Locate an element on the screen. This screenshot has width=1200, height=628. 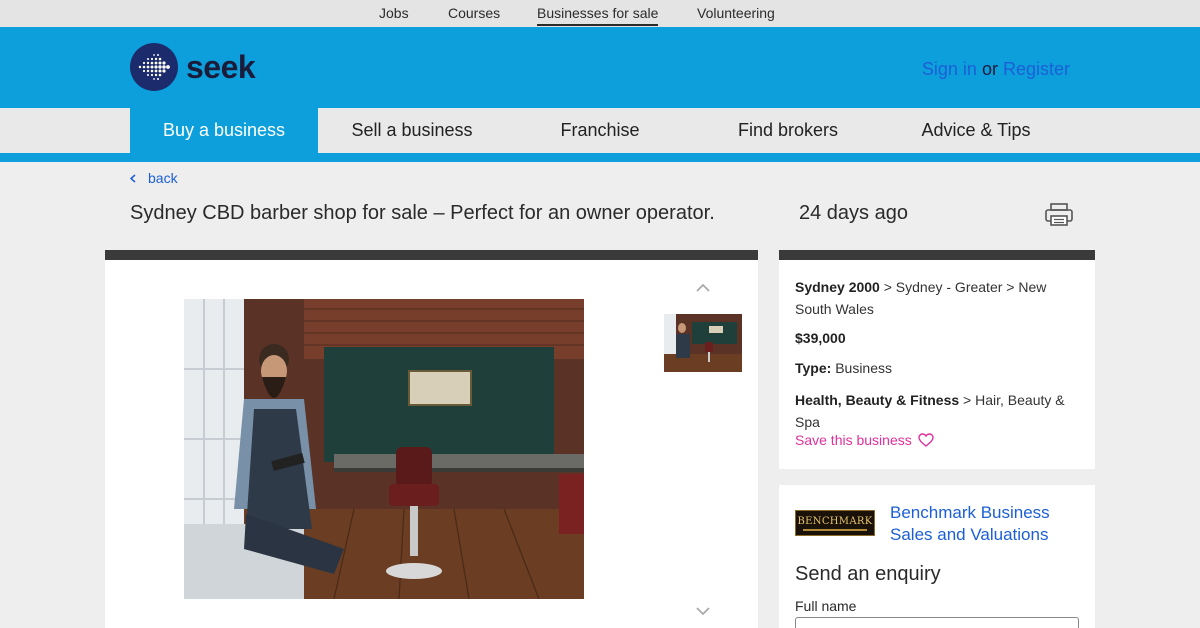
full-name-label: Full name is located at coordinates (826, 606).